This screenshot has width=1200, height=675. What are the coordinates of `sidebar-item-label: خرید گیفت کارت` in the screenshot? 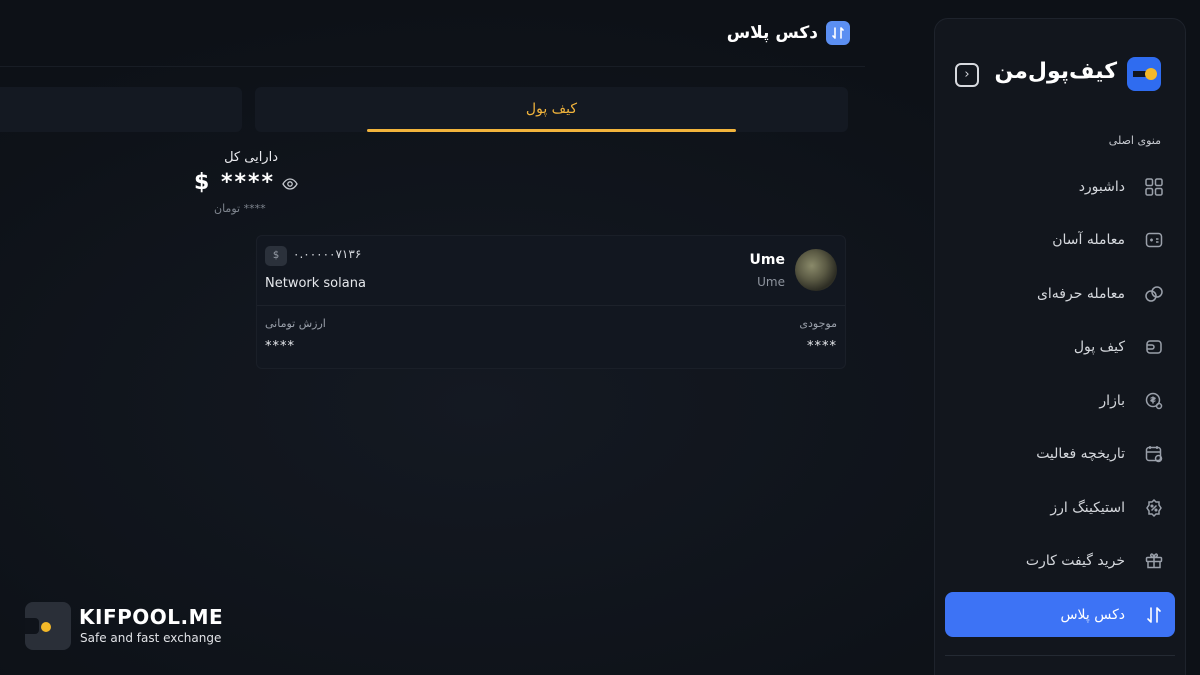 It's located at (1075, 561).